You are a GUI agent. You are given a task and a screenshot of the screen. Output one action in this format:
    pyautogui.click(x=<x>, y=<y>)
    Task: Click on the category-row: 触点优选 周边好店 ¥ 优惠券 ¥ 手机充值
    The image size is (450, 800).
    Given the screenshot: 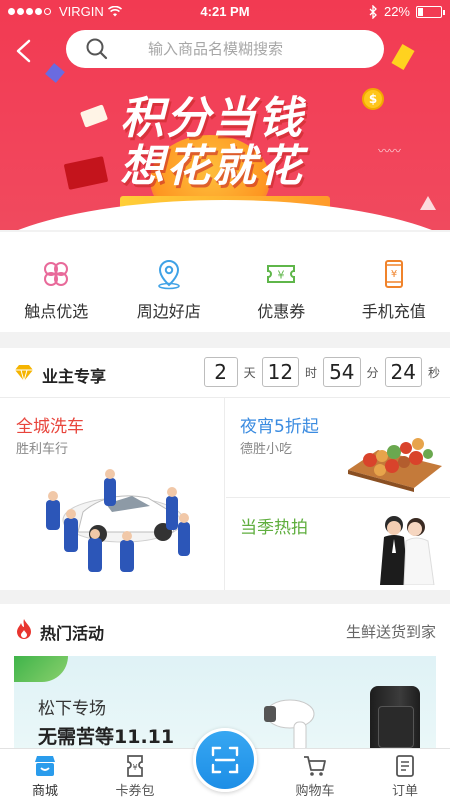 What is the action you would take?
    pyautogui.click(x=225, y=282)
    